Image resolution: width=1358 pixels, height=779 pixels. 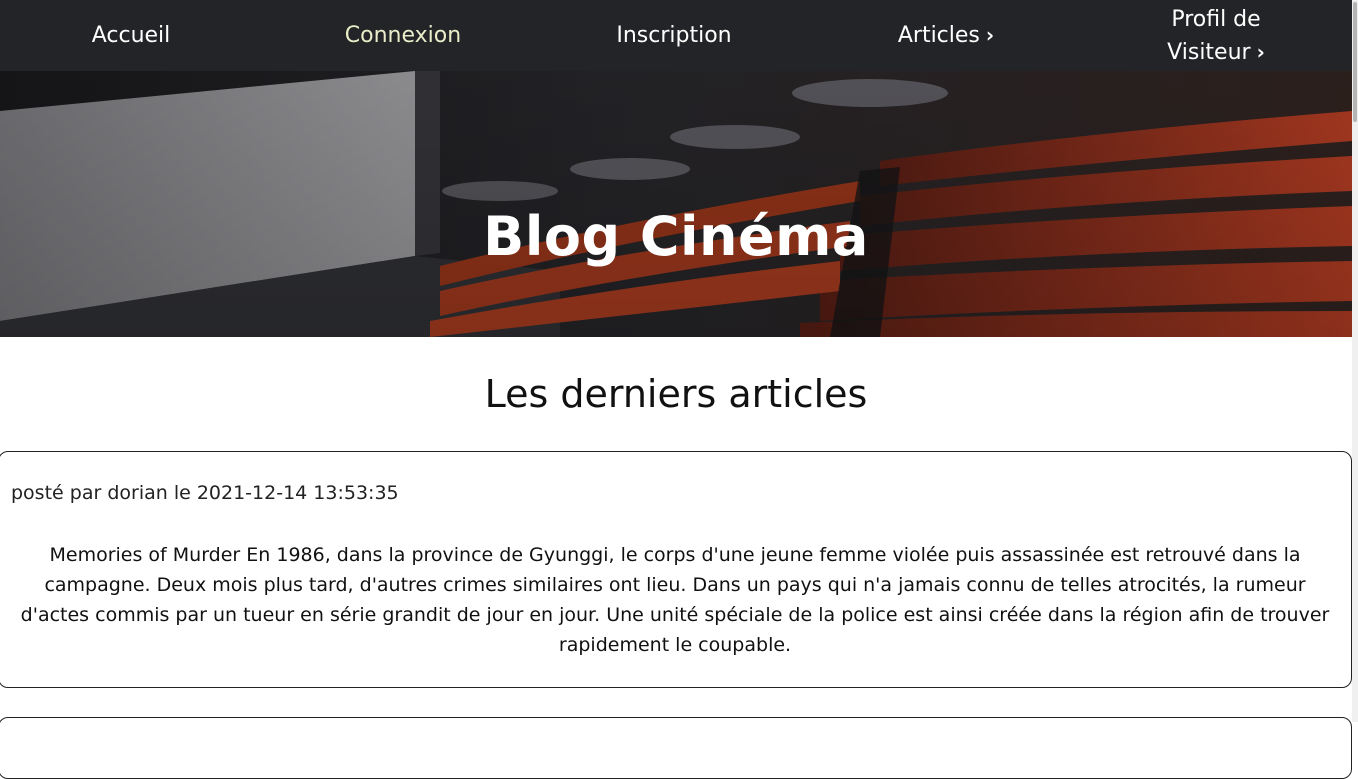 I want to click on nav-articles-dropdown: Articles ›, so click(x=946, y=35).